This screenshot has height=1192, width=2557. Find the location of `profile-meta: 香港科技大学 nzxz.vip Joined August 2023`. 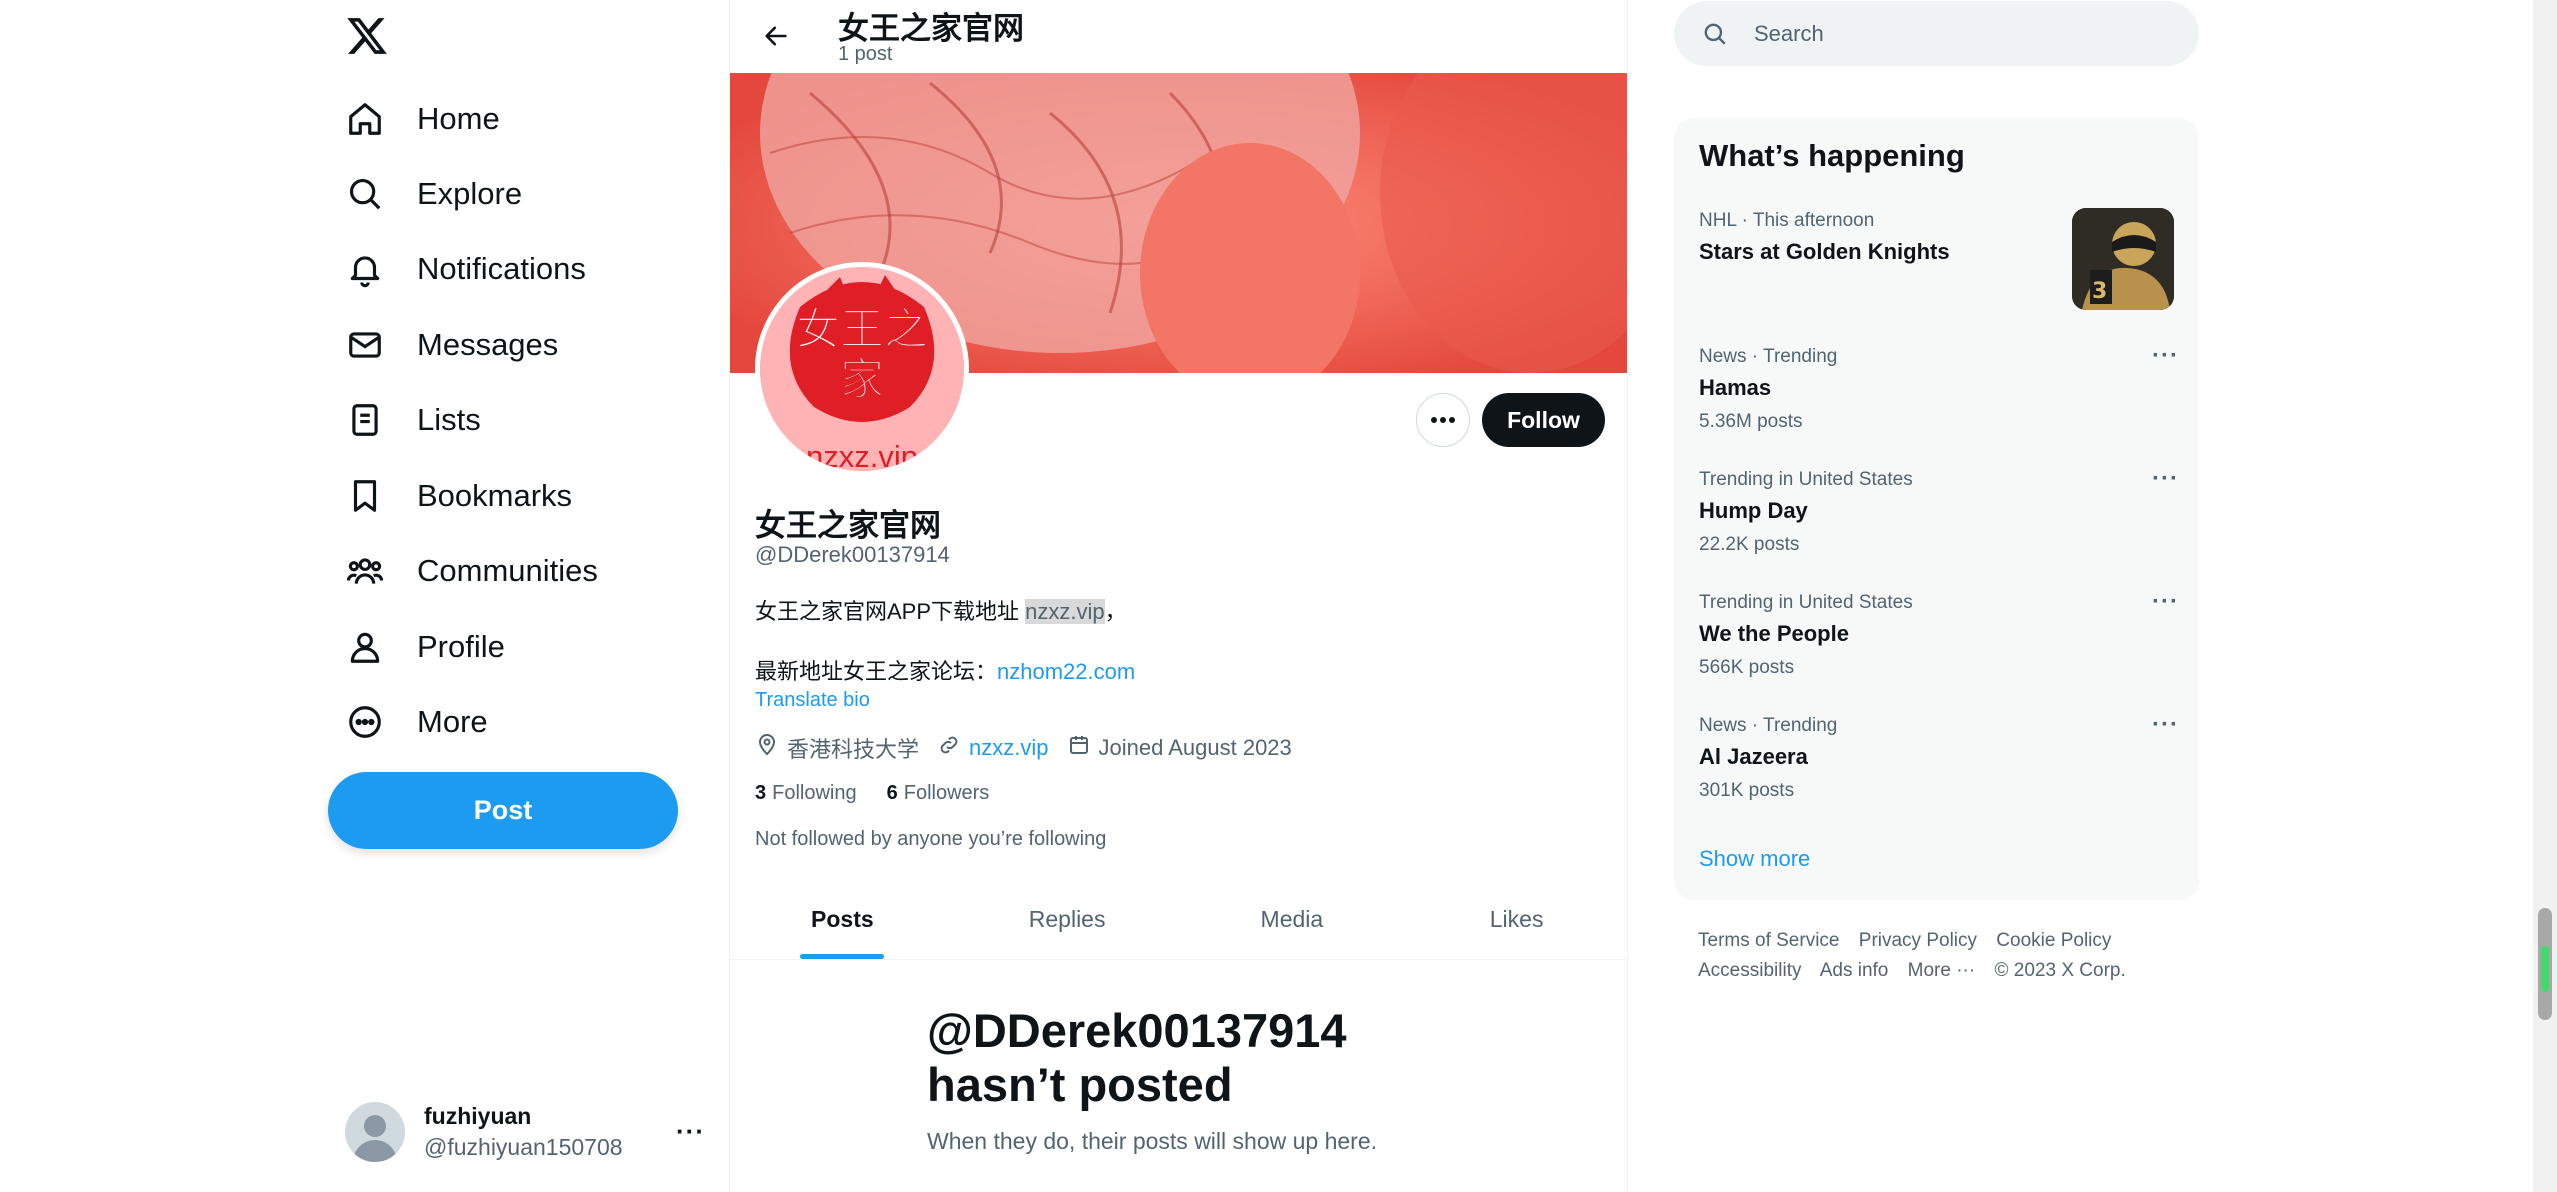

profile-meta: 香港科技大学 nzxz.vip Joined August 2023 is located at coordinates (1032, 748).